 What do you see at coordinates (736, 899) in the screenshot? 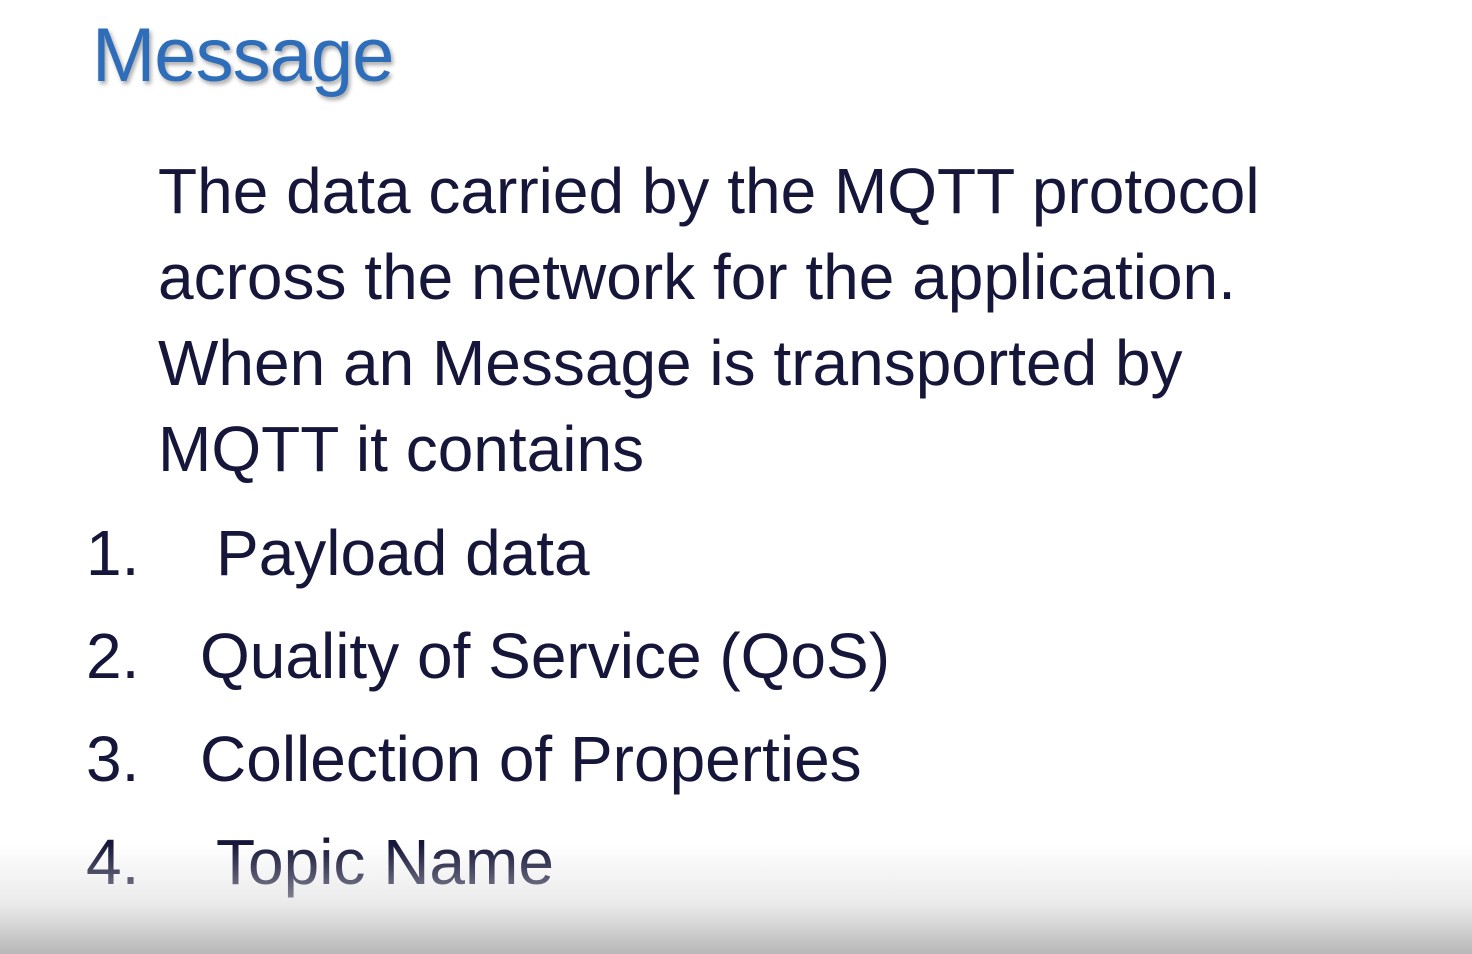
I see `bottom-shadow-bar` at bounding box center [736, 899].